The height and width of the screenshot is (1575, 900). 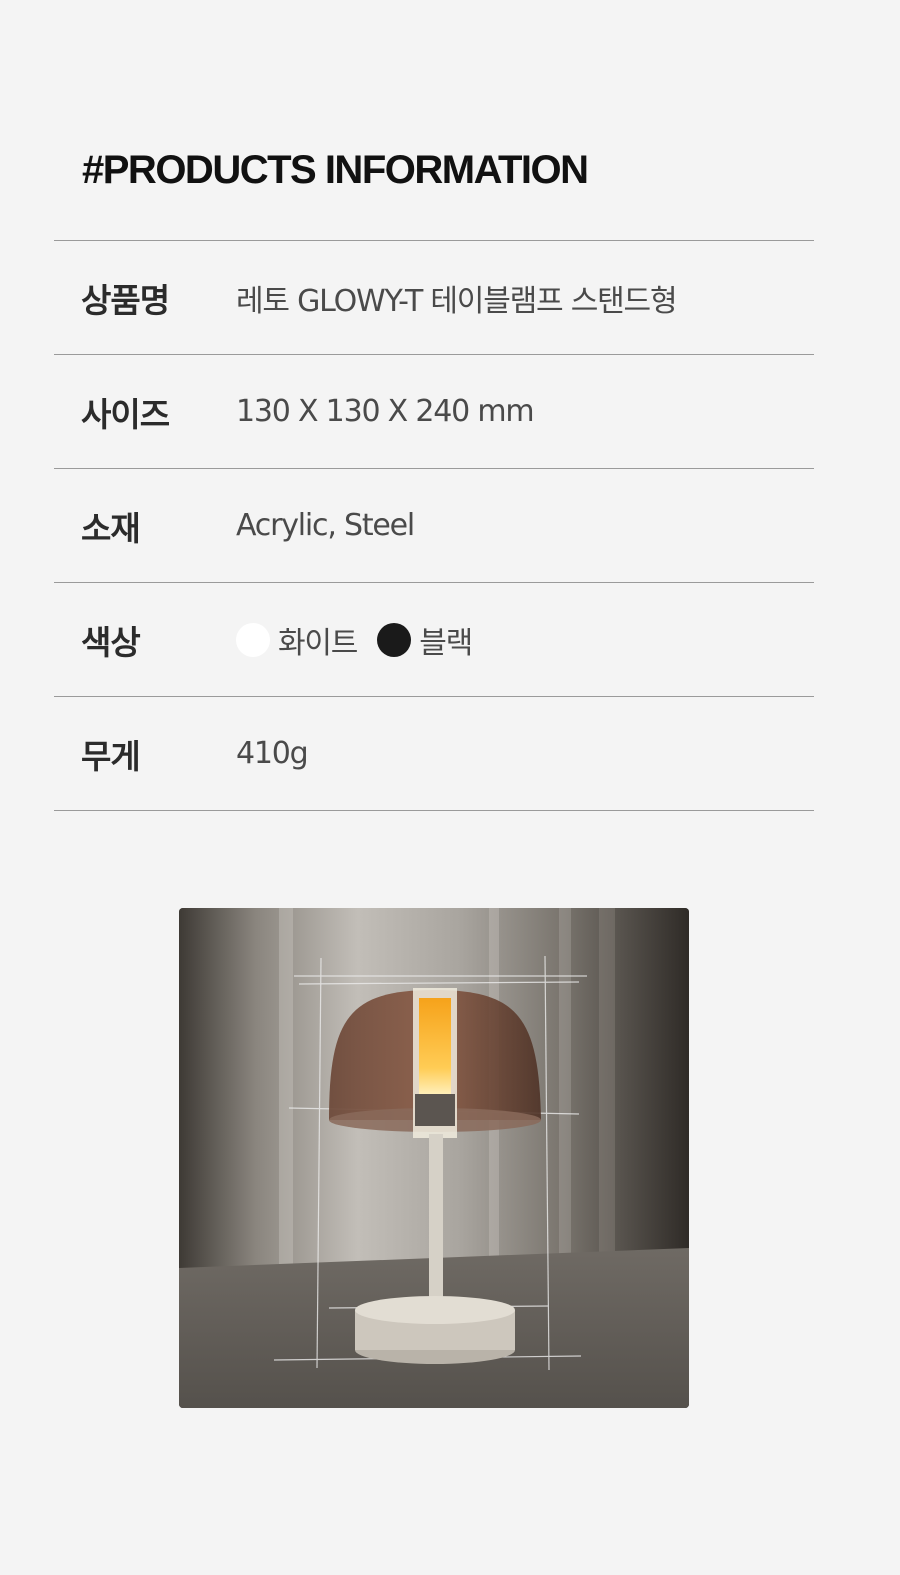 I want to click on info-row-color: 색상 화이트 블랙, so click(x=434, y=640).